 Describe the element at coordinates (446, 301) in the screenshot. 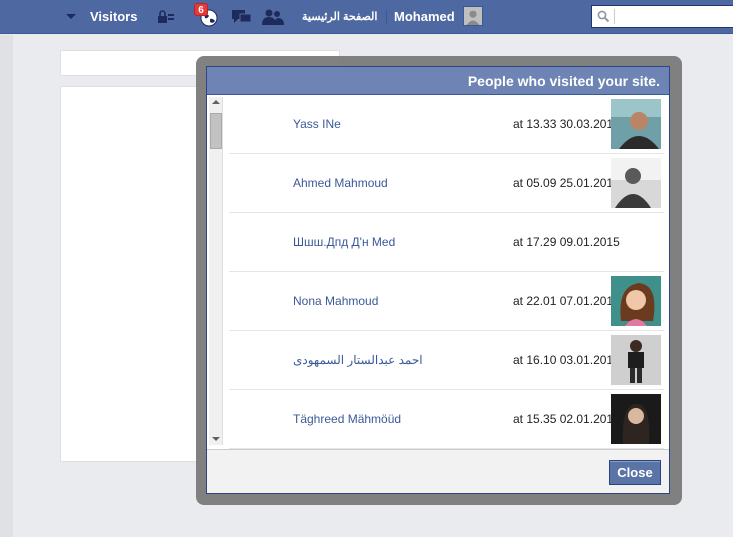

I see `list-item: Nona Mahmoud at 22.01 07.01.2015` at that location.